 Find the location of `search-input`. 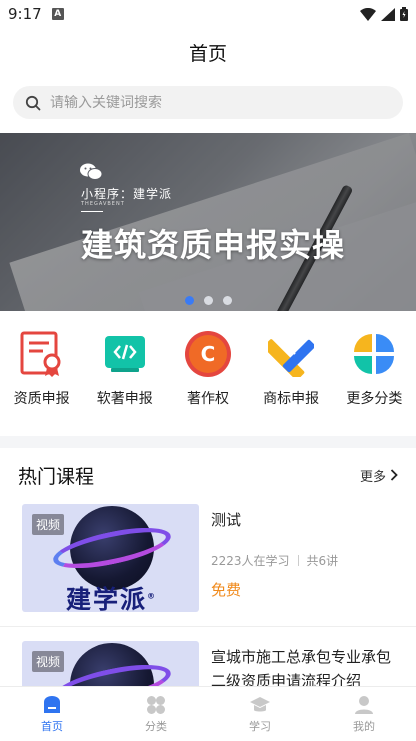

search-input is located at coordinates (200, 102).